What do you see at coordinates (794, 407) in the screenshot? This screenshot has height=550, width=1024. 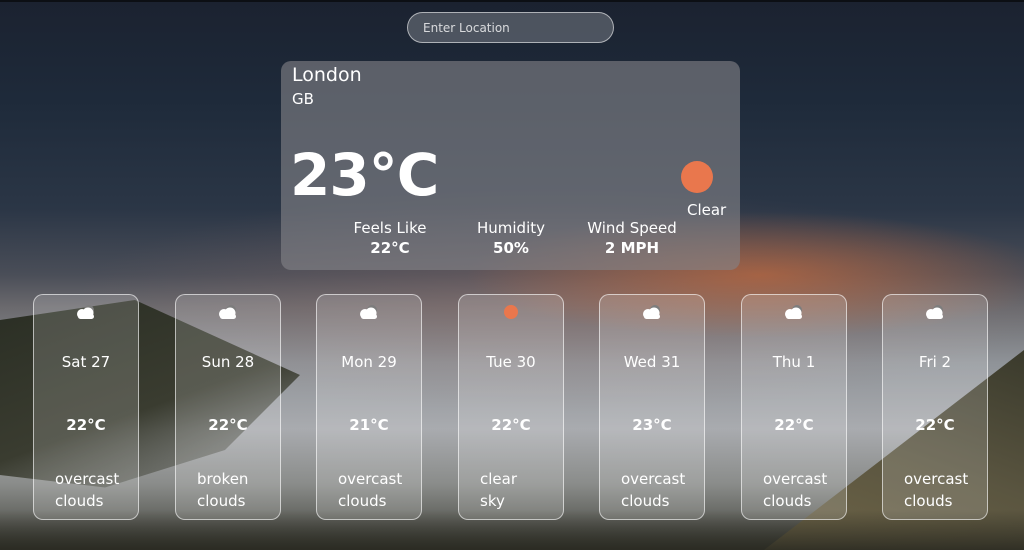 I see `forecast-card: Thu 1 22°C overcast clouds` at bounding box center [794, 407].